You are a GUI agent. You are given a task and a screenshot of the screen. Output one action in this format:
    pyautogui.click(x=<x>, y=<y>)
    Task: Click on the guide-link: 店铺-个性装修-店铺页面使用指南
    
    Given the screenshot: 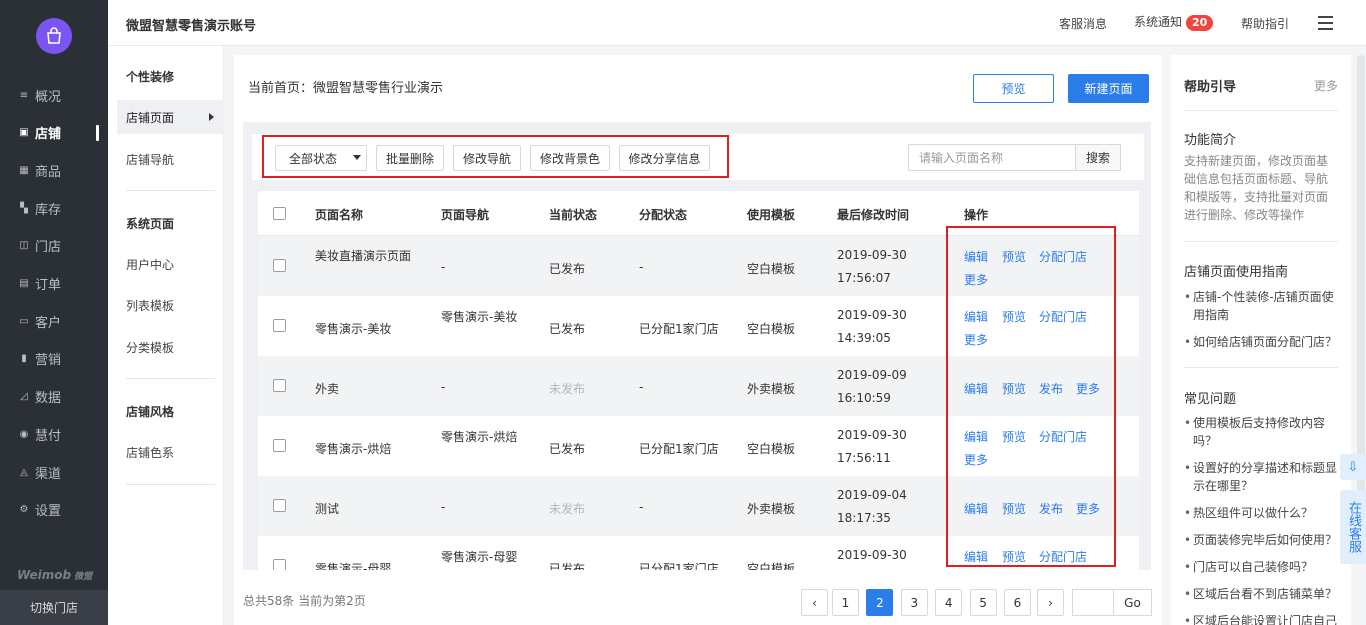 What is the action you would take?
    pyautogui.click(x=1261, y=306)
    